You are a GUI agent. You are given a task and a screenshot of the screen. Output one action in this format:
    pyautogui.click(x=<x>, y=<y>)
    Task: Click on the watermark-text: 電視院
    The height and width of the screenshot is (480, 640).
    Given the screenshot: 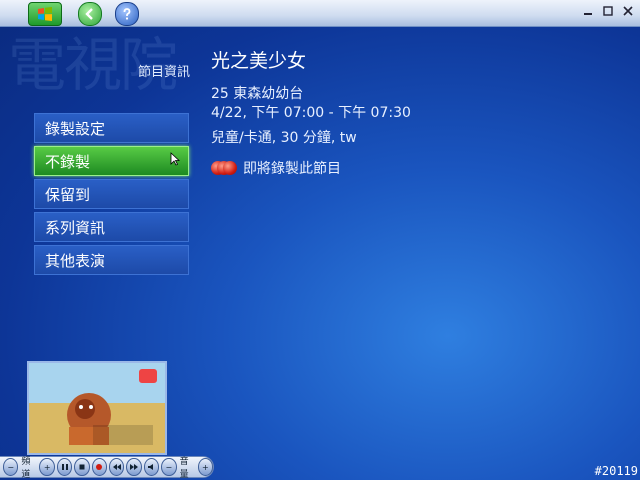 What is the action you would take?
    pyautogui.click(x=93, y=65)
    